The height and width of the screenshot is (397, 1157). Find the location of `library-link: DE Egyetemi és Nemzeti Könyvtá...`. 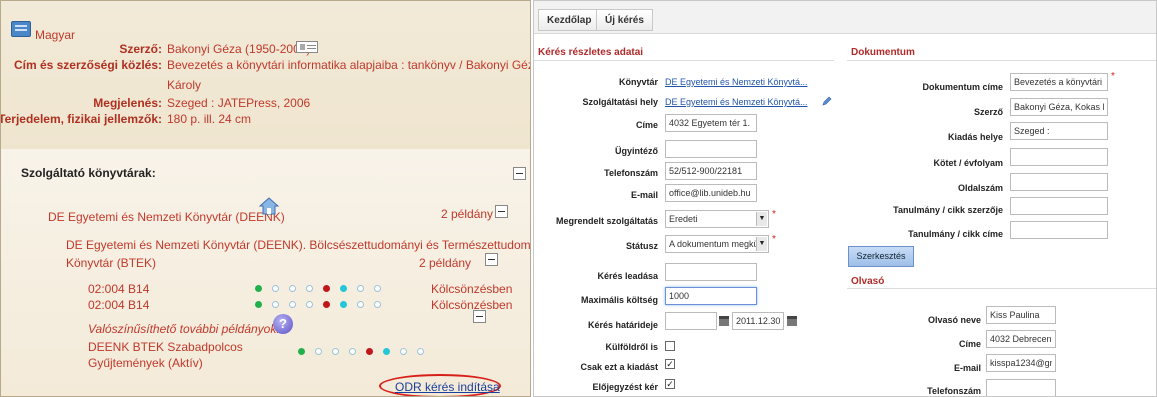

library-link: DE Egyetemi és Nemzeti Könyvtá... is located at coordinates (736, 82).